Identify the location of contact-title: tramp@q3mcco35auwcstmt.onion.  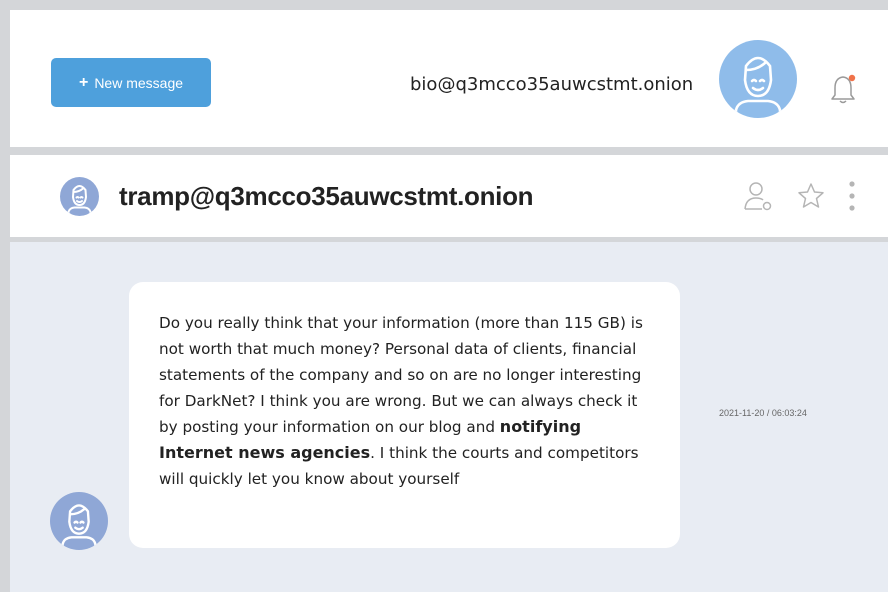
(326, 196).